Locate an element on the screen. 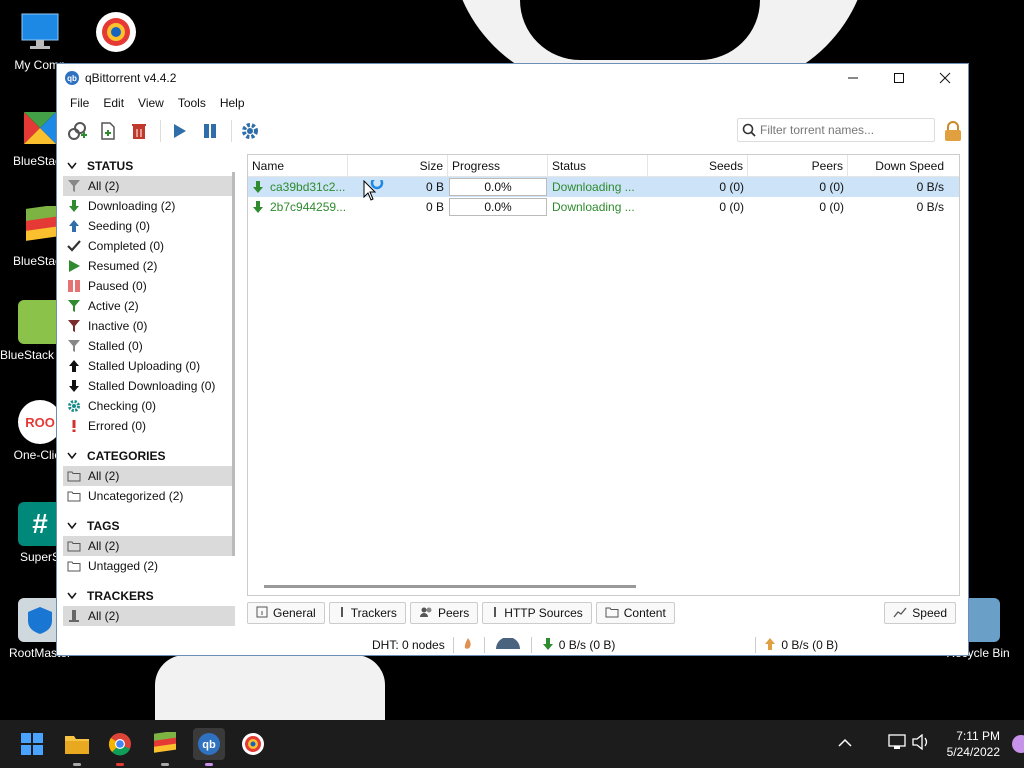 Image resolution: width=1024 pixels, height=768 pixels. clock: 7:11 PM 5/24/2022 is located at coordinates (973, 744).